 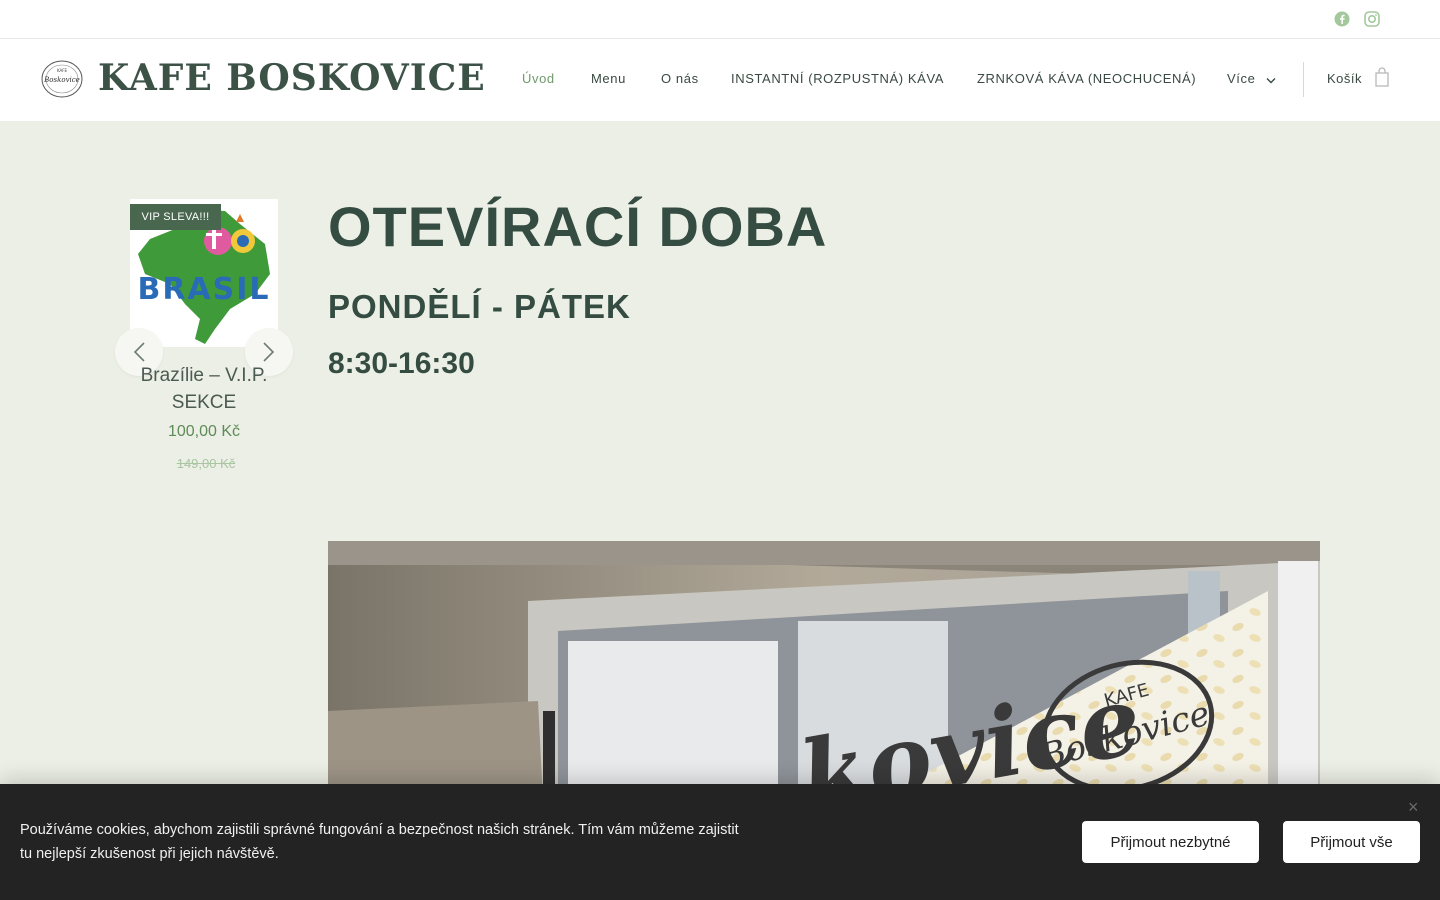 I want to click on opening-days: PONDĚLÍ - PÁTEK, so click(x=479, y=306).